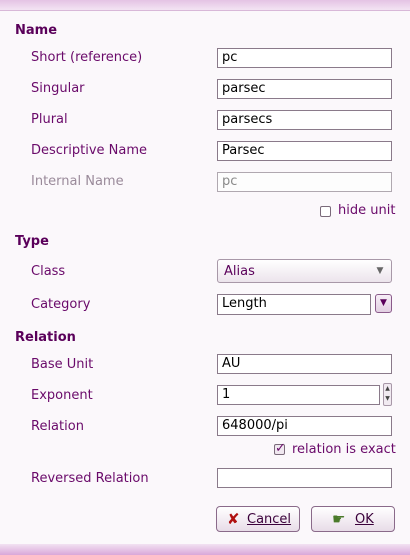  I want to click on reversed-relation-label: Reversed Relation, so click(90, 478).